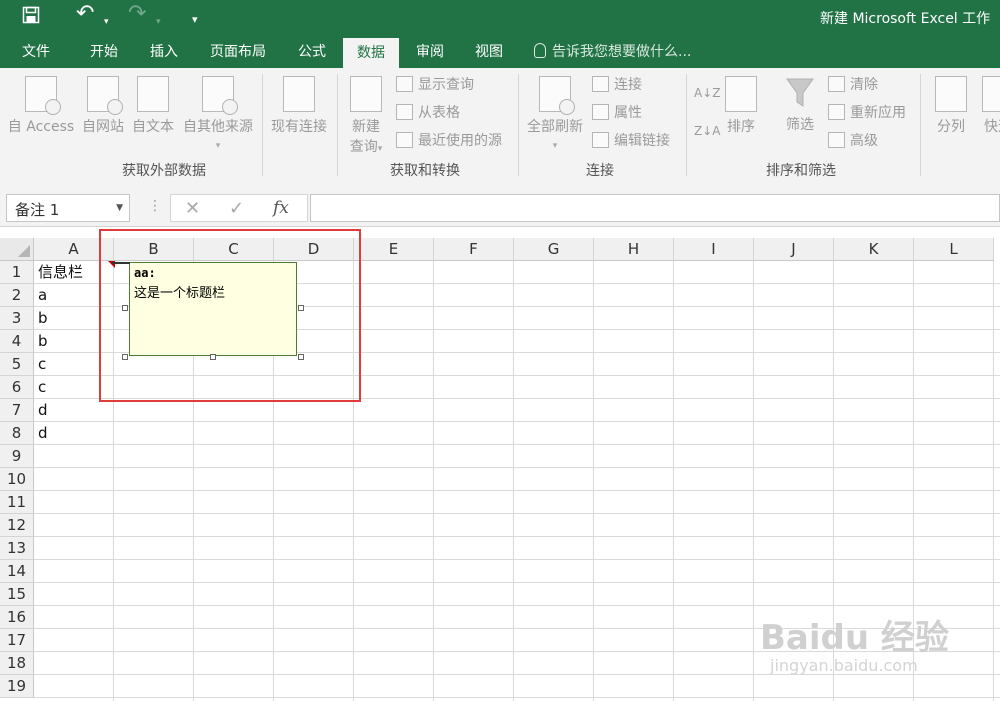  Describe the element at coordinates (634, 249) in the screenshot. I see `column-header-h: H` at that location.